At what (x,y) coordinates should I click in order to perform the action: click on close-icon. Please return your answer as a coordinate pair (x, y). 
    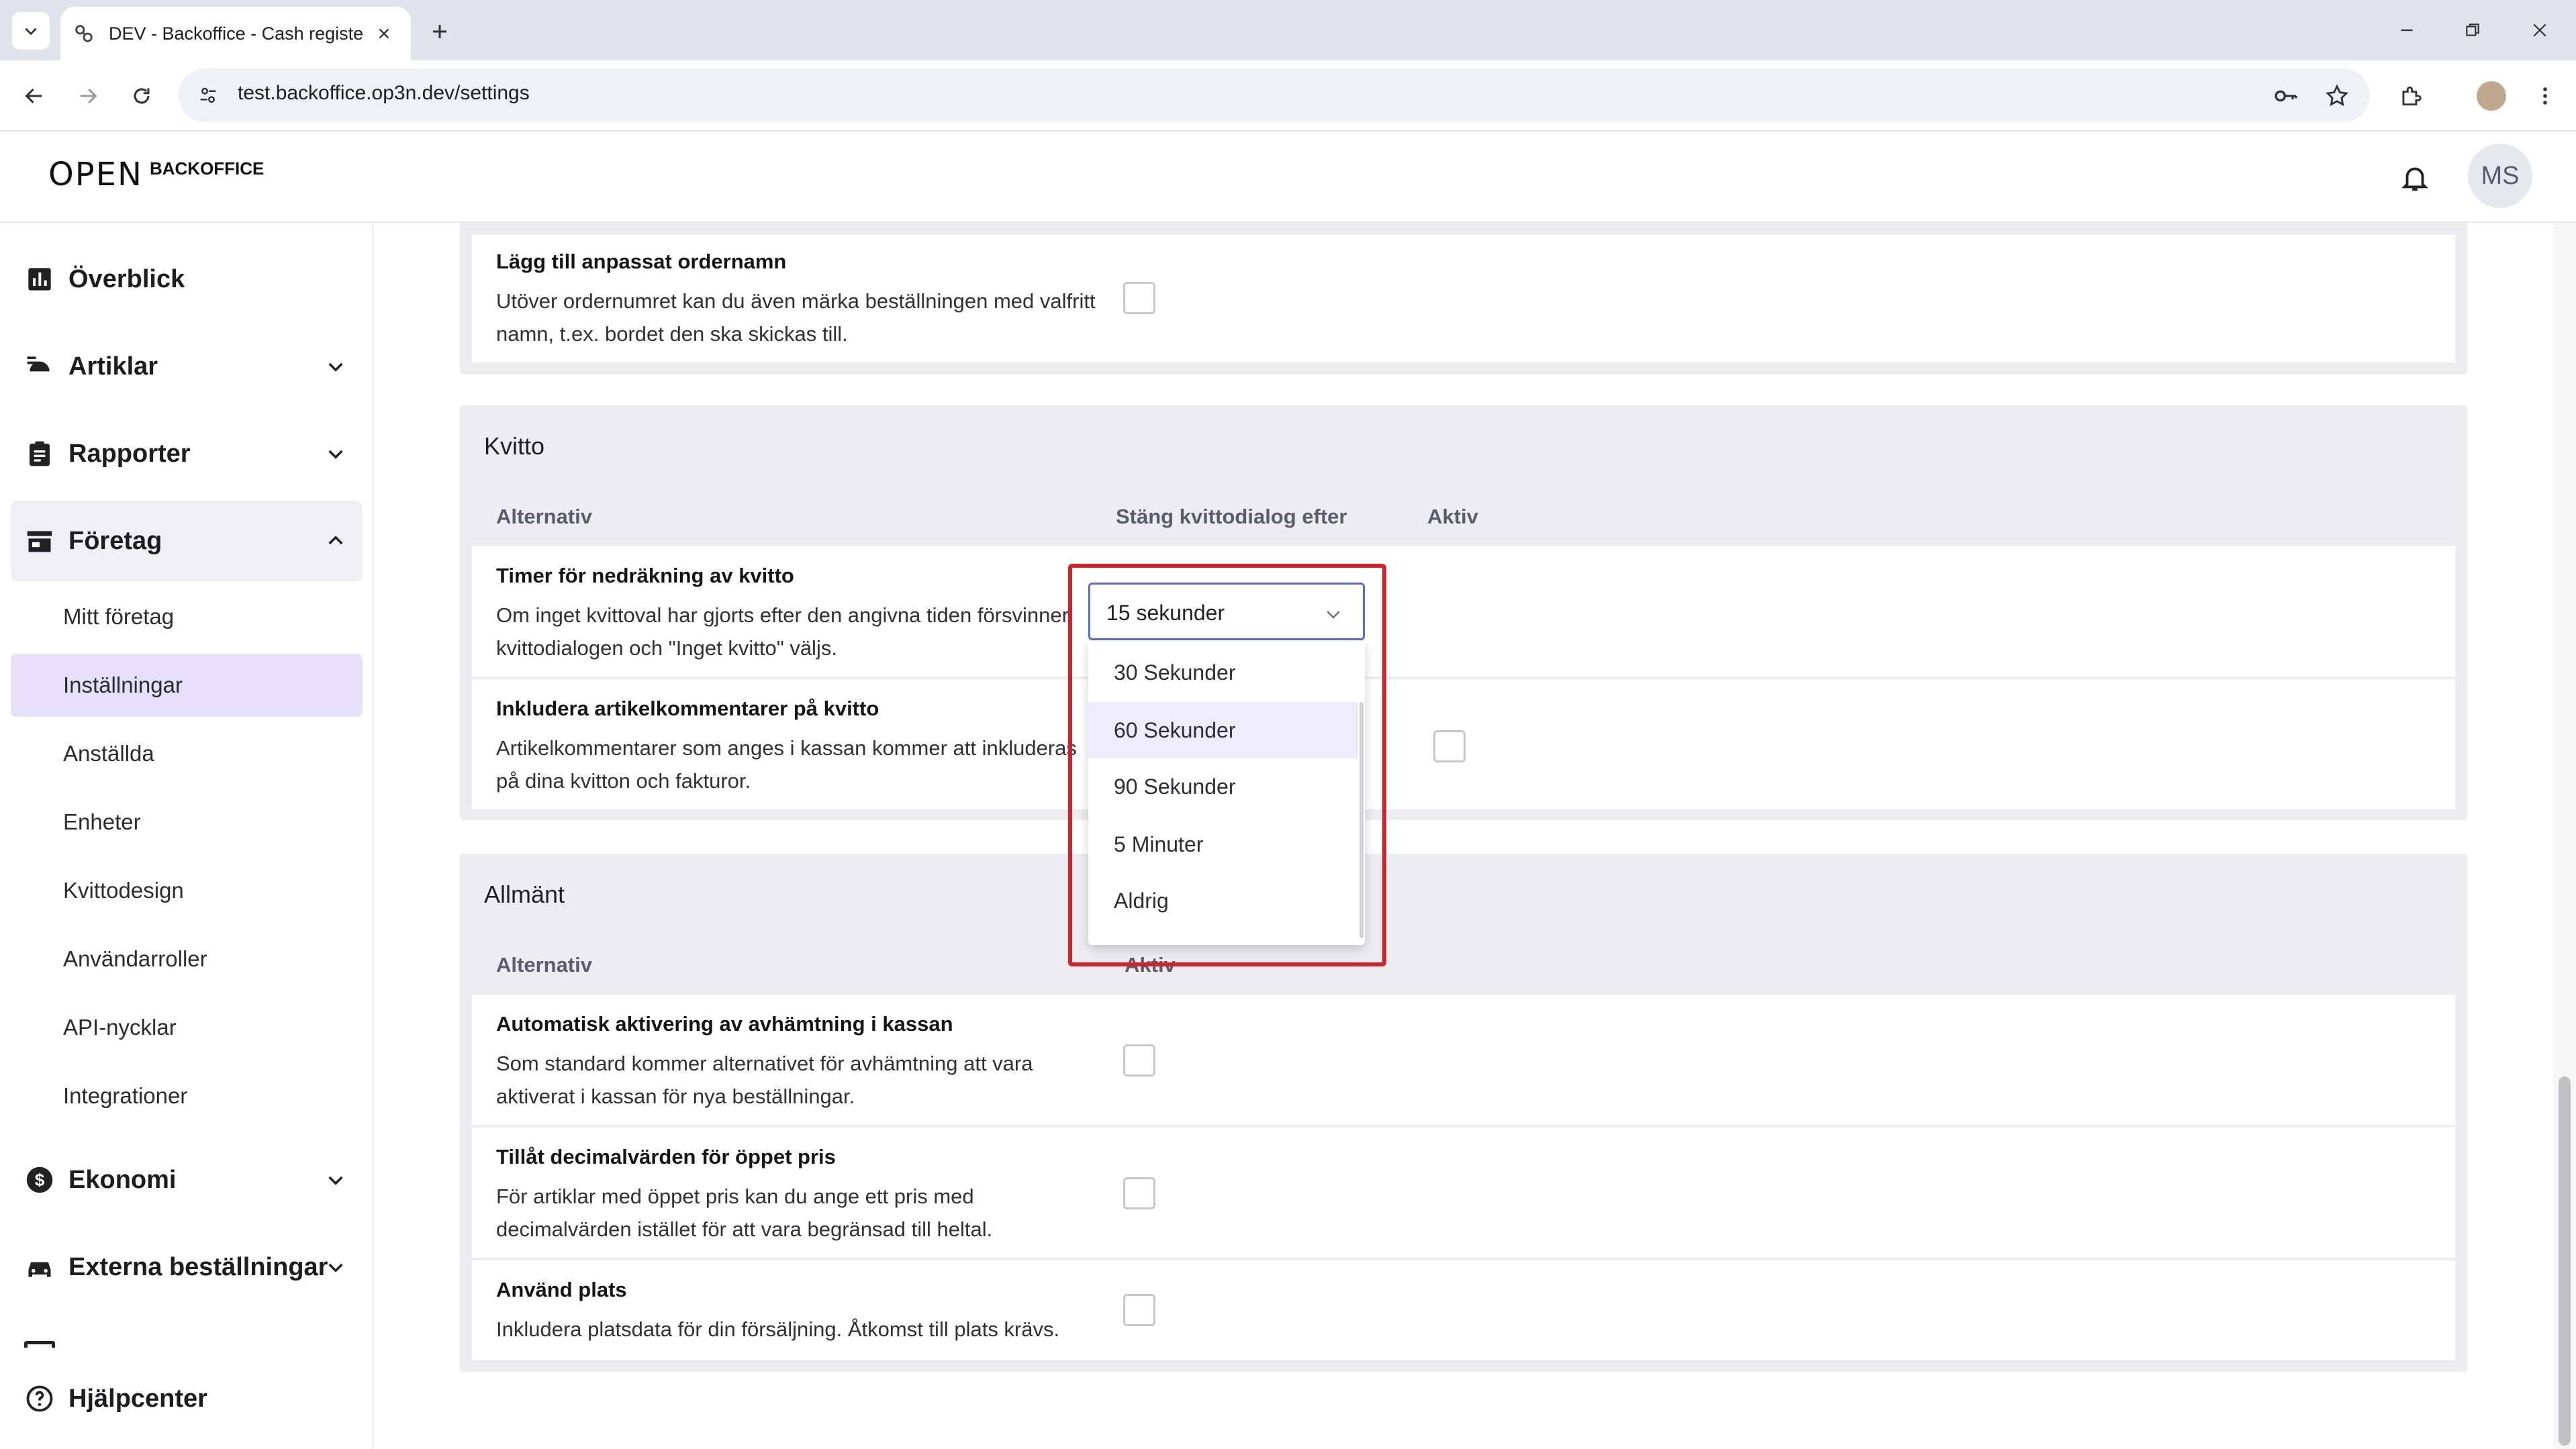
    Looking at the image, I should click on (2539, 30).